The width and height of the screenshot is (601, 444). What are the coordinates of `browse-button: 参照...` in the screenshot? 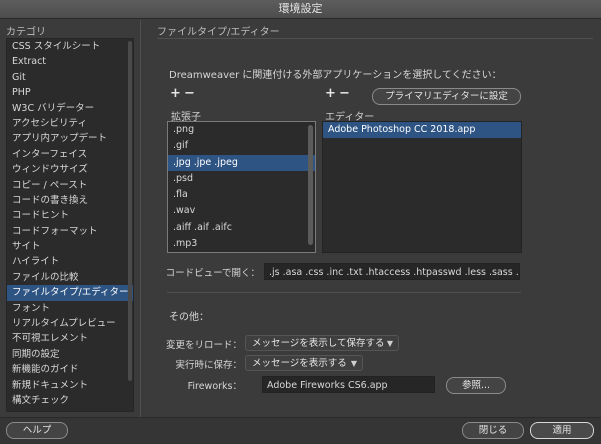 It's located at (476, 385).